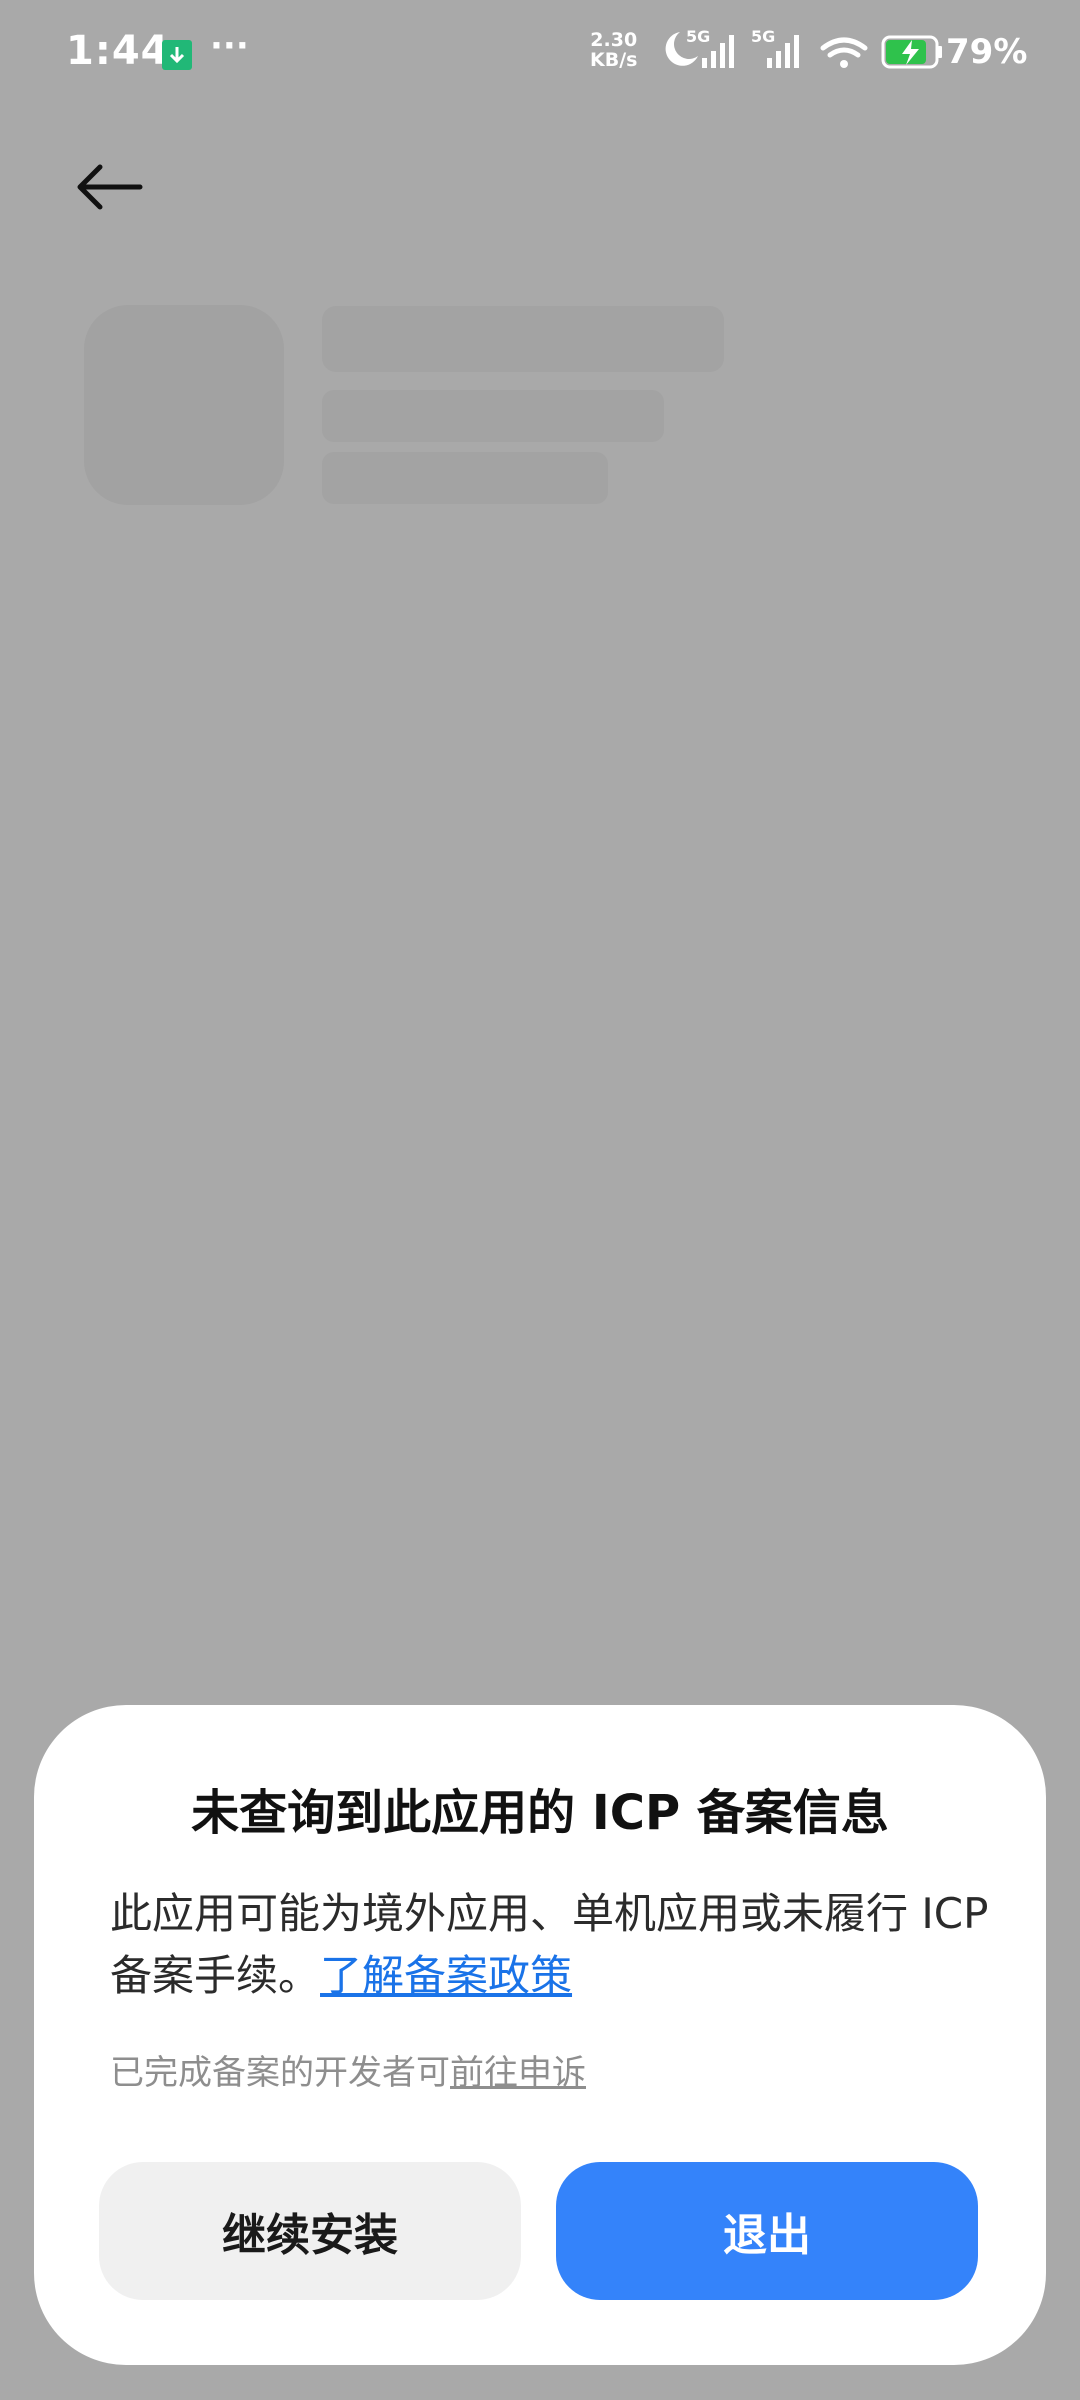  I want to click on back-button, so click(110, 185).